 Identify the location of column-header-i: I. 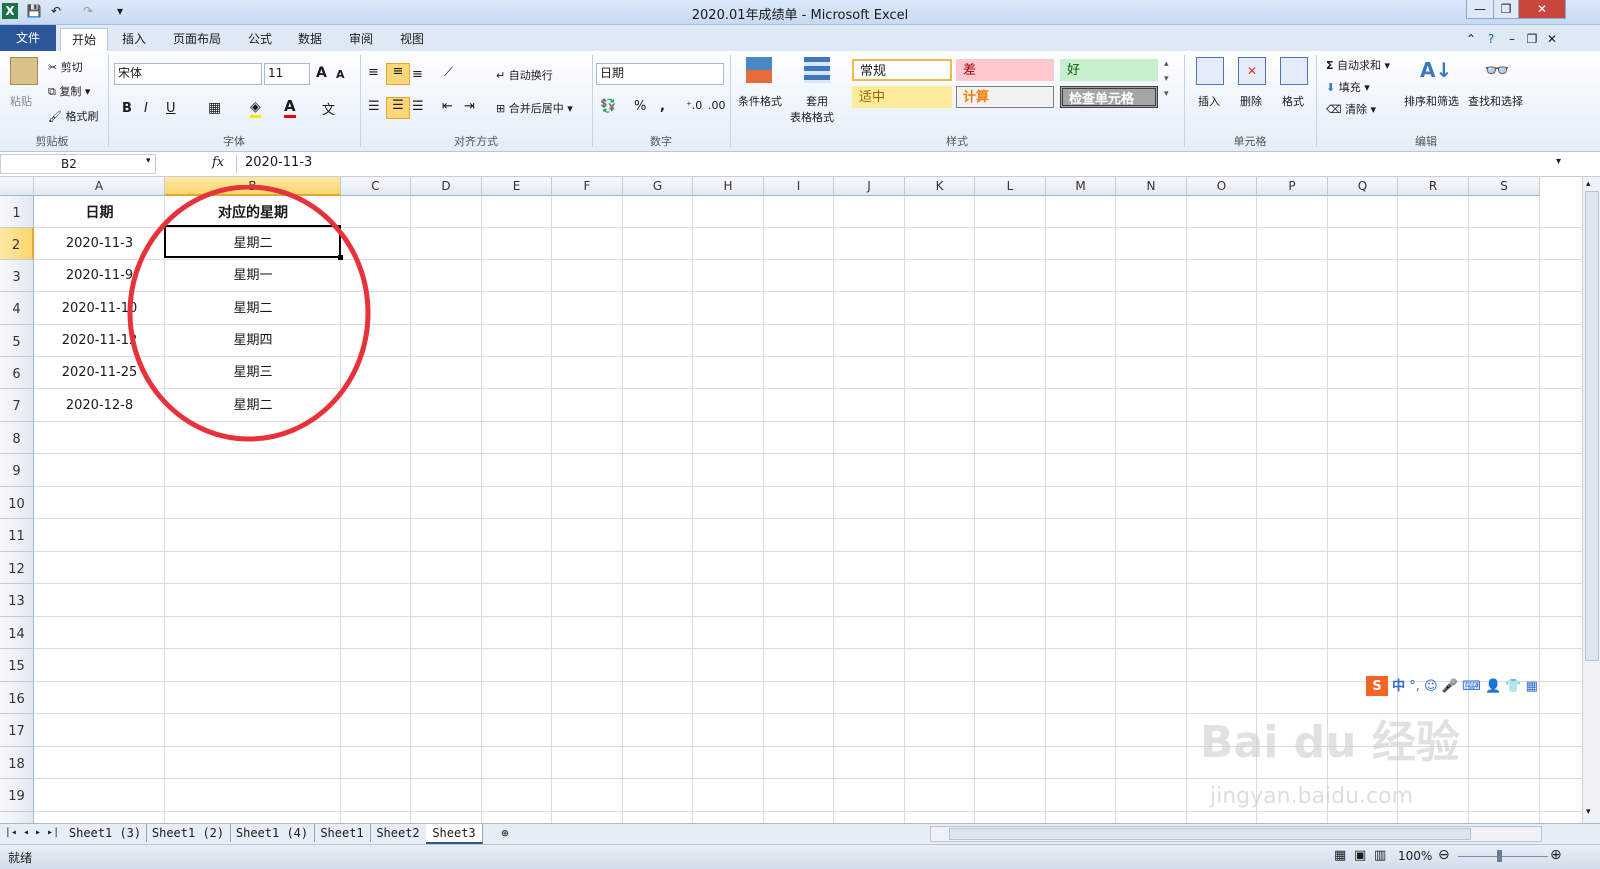
(799, 186).